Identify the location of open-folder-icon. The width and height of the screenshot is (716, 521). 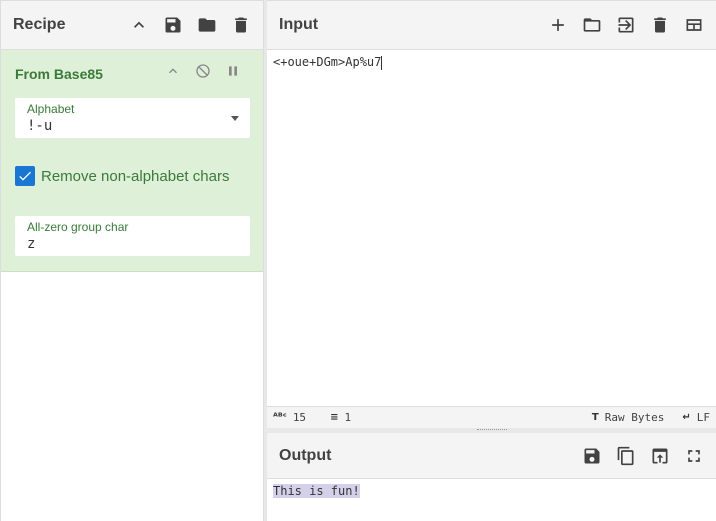
(592, 25).